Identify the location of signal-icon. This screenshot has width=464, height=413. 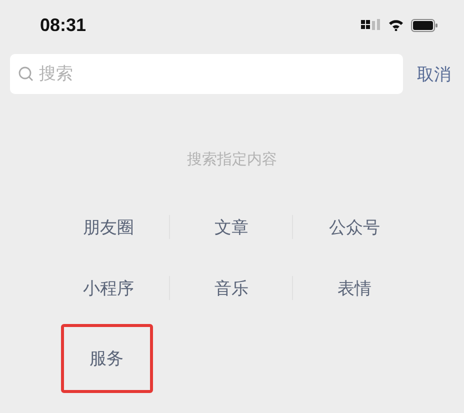
(371, 25).